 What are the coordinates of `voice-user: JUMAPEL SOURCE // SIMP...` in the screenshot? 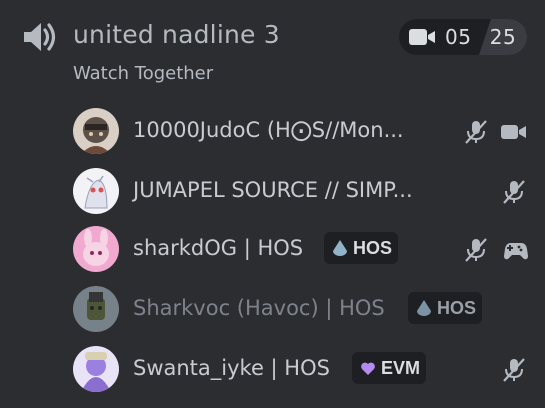 It's located at (309, 193).